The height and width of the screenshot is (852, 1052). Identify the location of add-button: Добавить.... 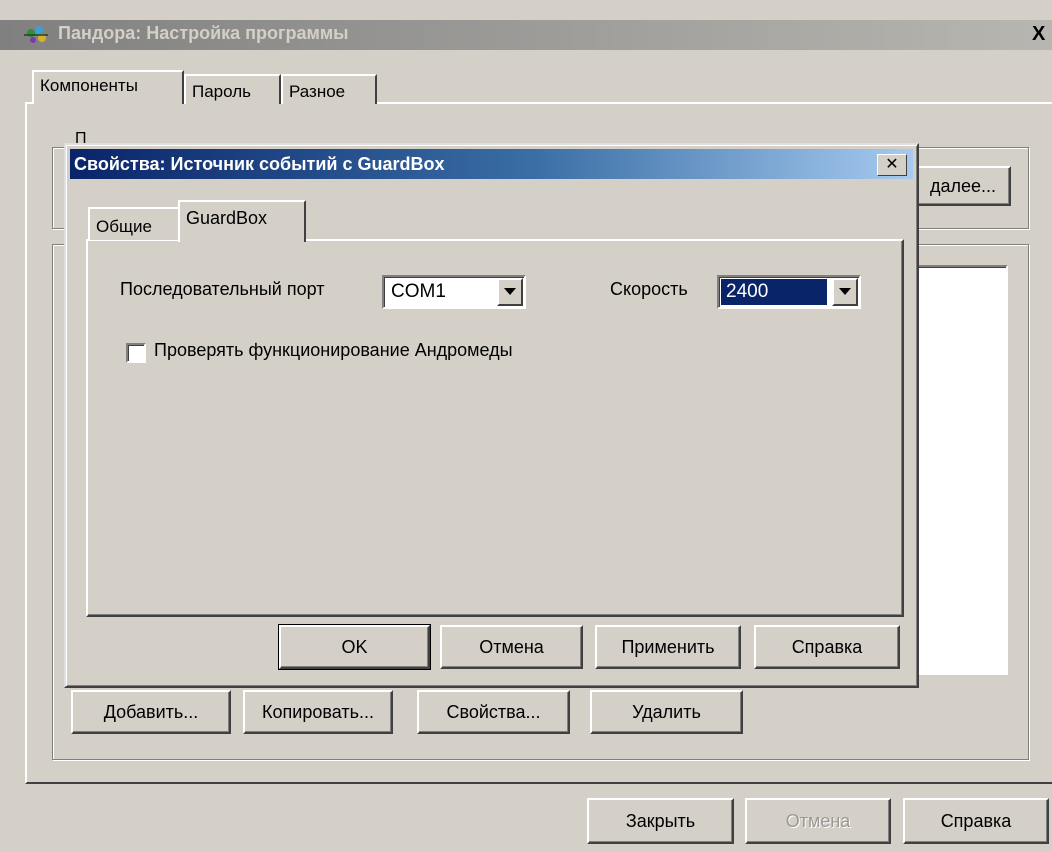
(151, 712).